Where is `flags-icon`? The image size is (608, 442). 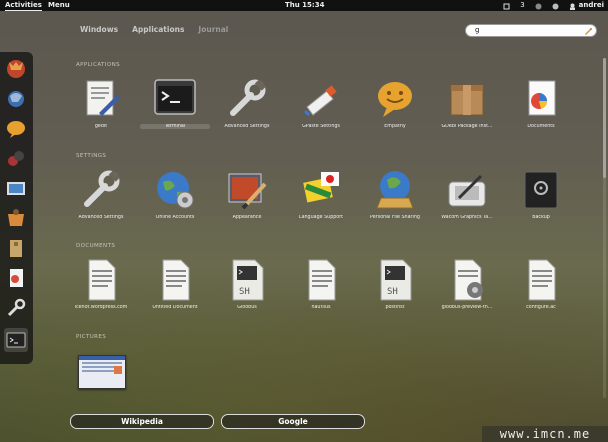
flags-icon is located at coordinates (321, 190).